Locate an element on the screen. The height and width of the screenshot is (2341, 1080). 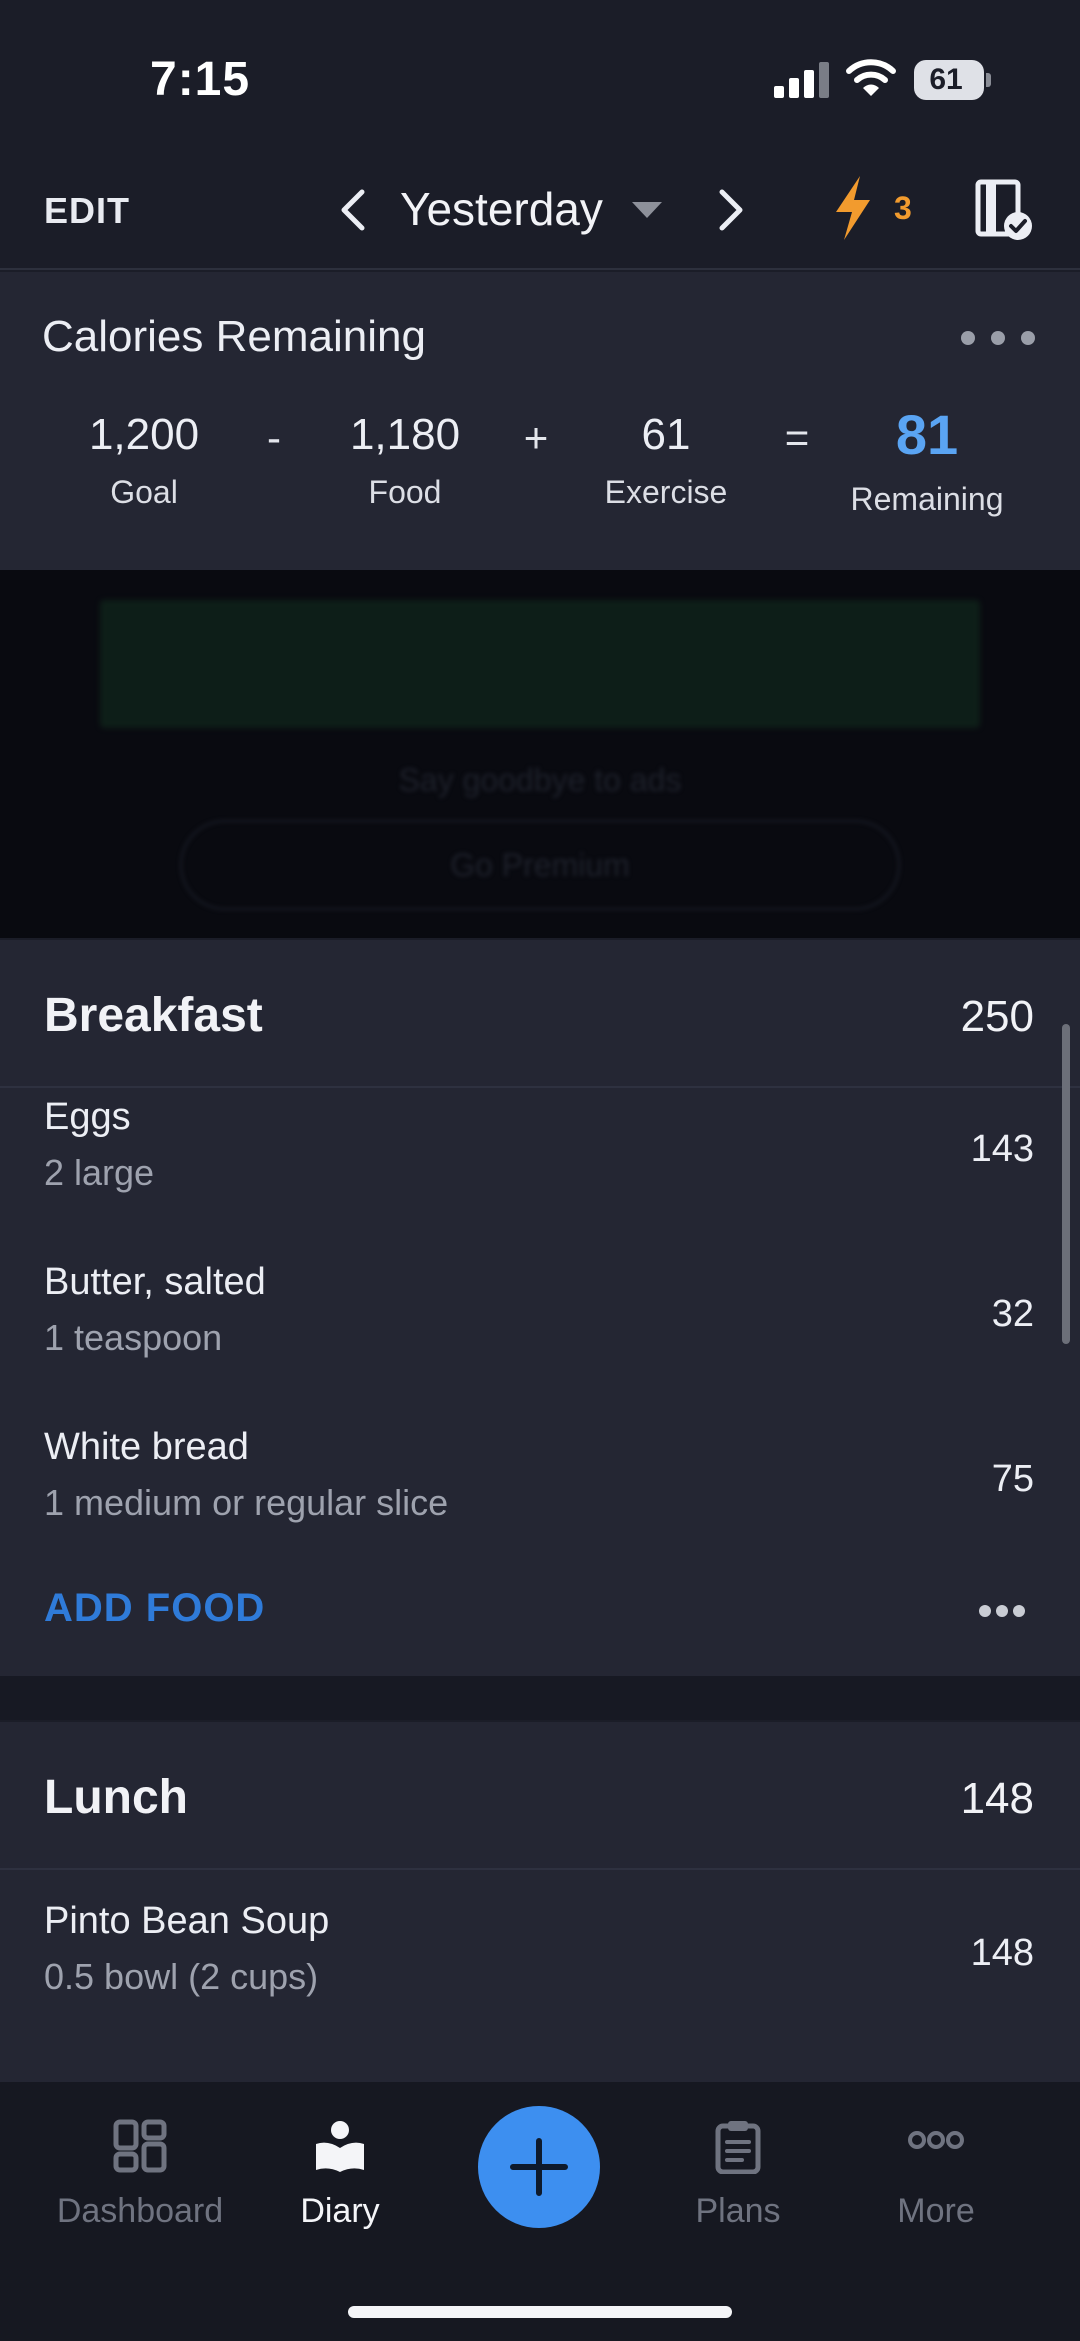
tab-label: More is located at coordinates (936, 2211).